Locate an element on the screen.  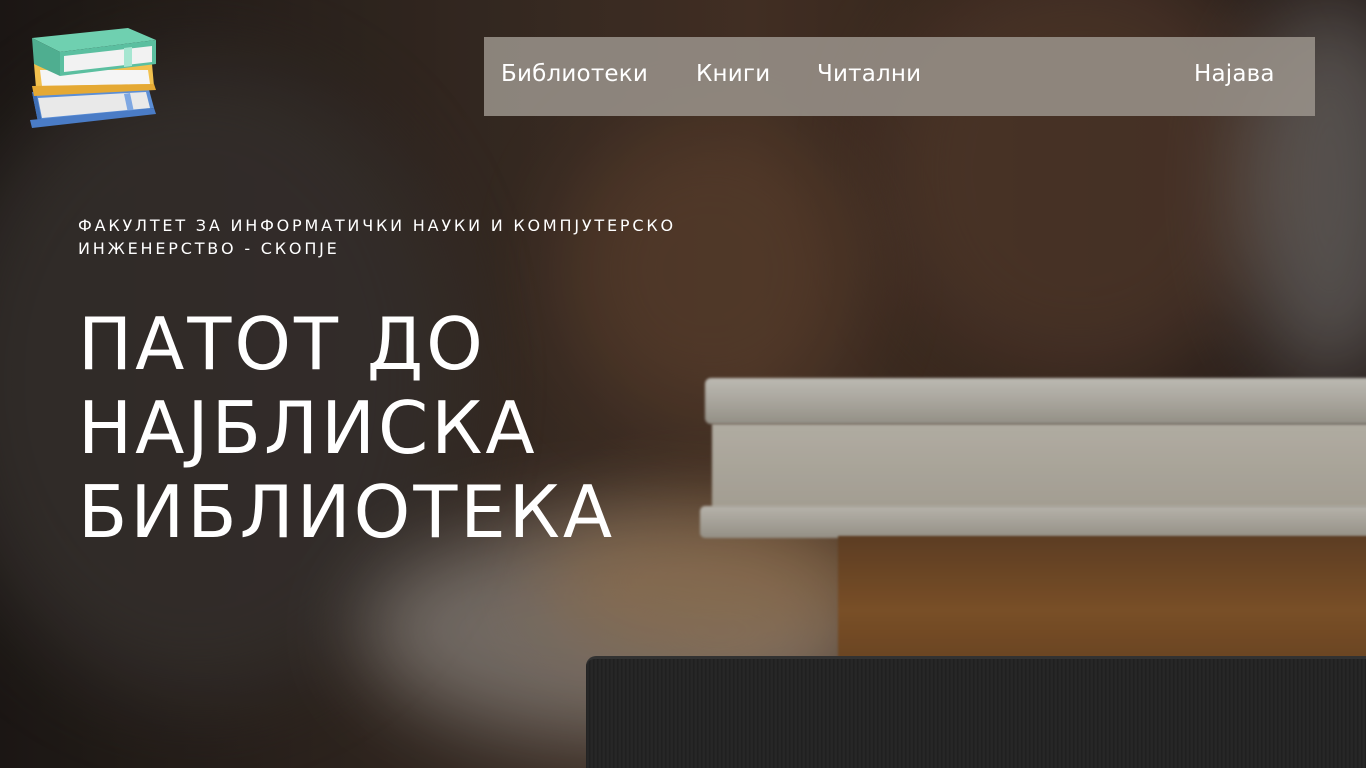
login-link: Најава is located at coordinates (1234, 74).